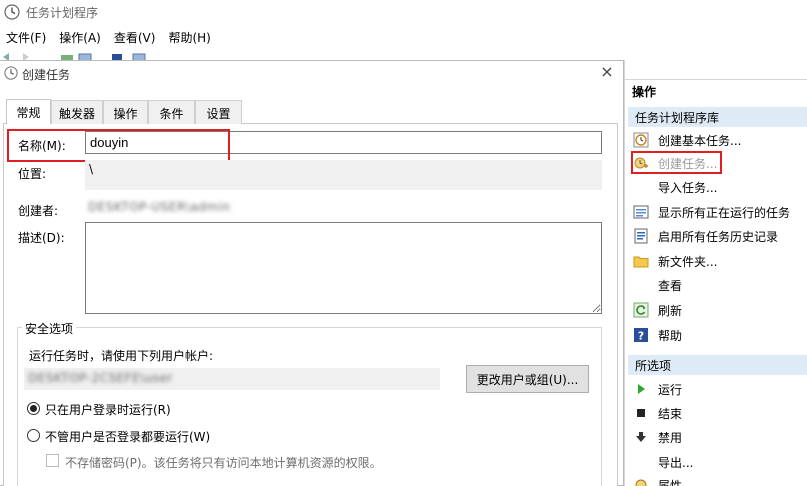 The height and width of the screenshot is (486, 807). I want to click on create-basic-task-icon, so click(641, 140).